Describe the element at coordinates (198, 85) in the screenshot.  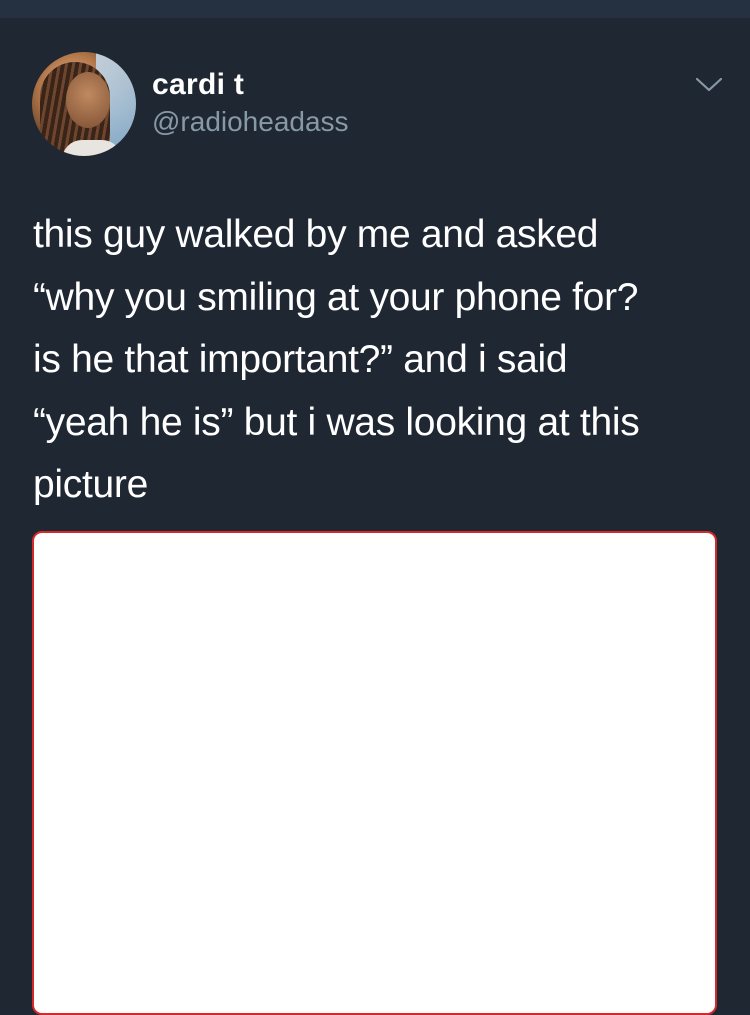
I see `display-name: cardi t` at that location.